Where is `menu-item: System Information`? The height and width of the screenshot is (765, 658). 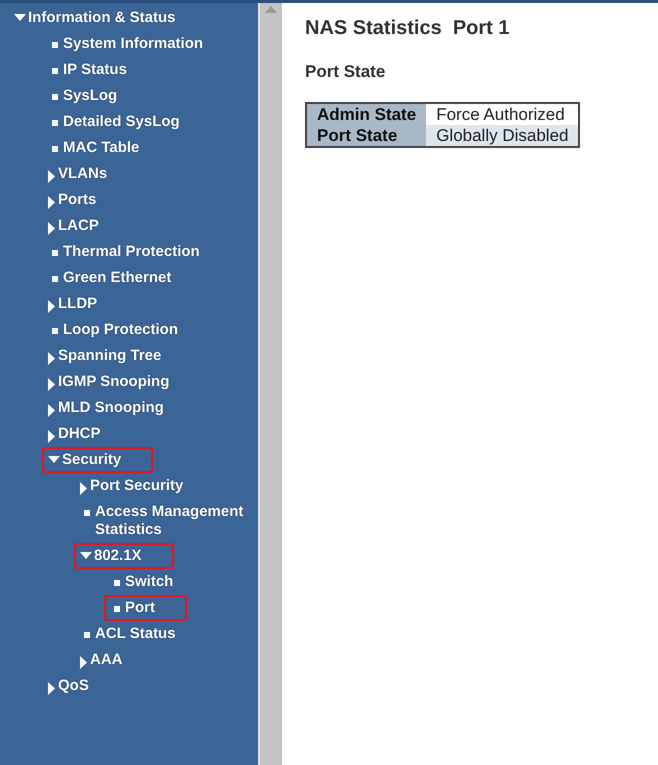 menu-item: System Information is located at coordinates (126, 44).